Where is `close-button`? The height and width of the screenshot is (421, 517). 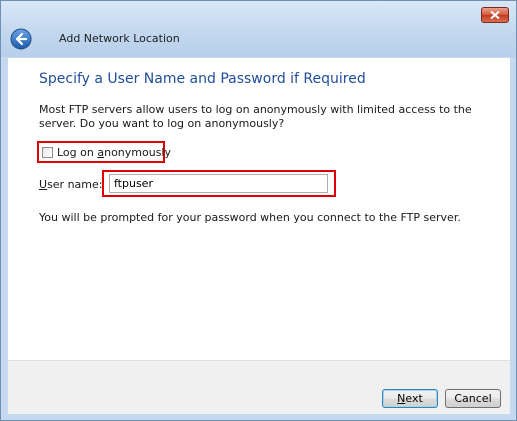 close-button is located at coordinates (495, 15).